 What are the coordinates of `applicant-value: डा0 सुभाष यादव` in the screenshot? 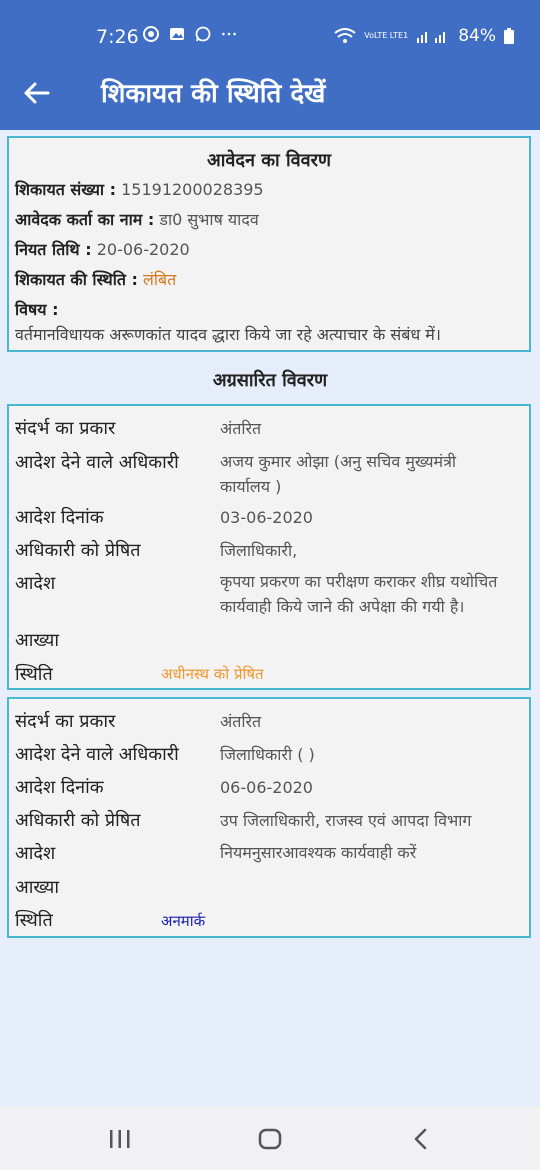 It's located at (209, 219).